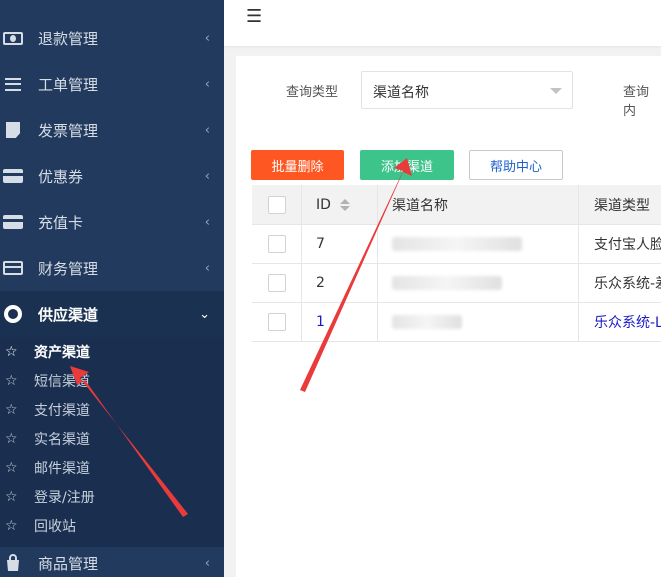 This screenshot has width=661, height=577. I want to click on menu-label: 发票管理, so click(68, 130).